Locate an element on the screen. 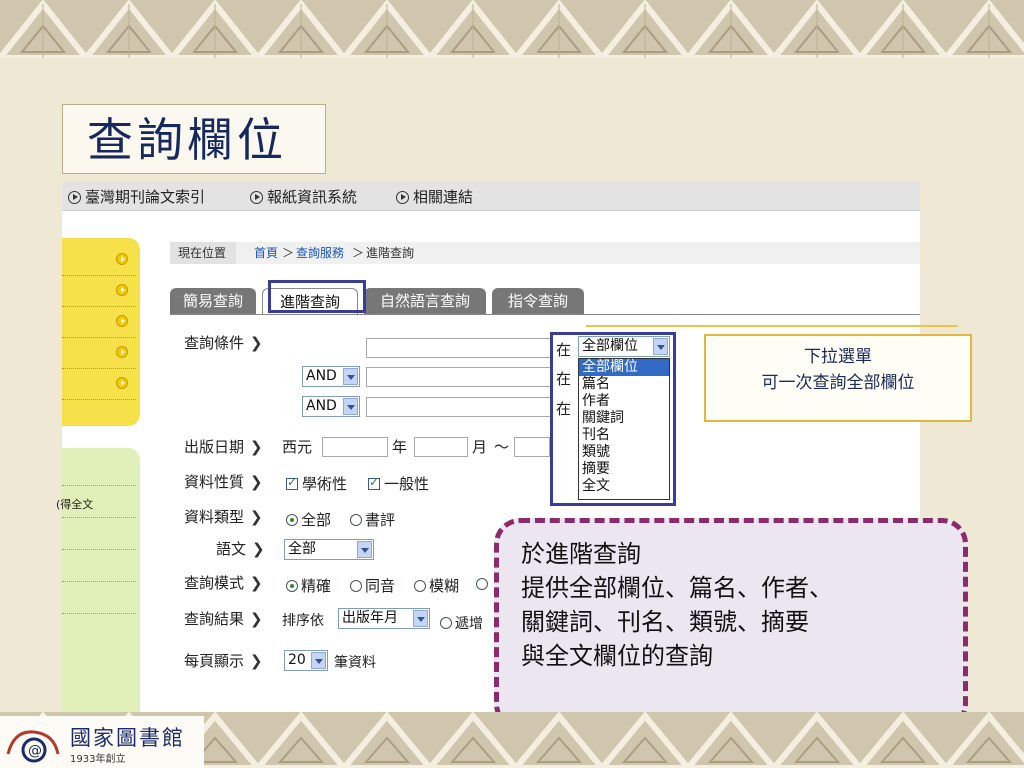  nav-item-journal-index: 臺灣期刊論文索引 is located at coordinates (136, 196).